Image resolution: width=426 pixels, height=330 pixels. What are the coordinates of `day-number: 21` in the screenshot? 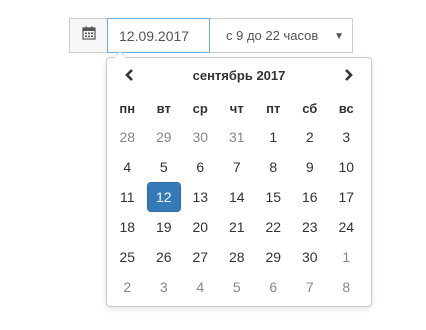 It's located at (236, 227).